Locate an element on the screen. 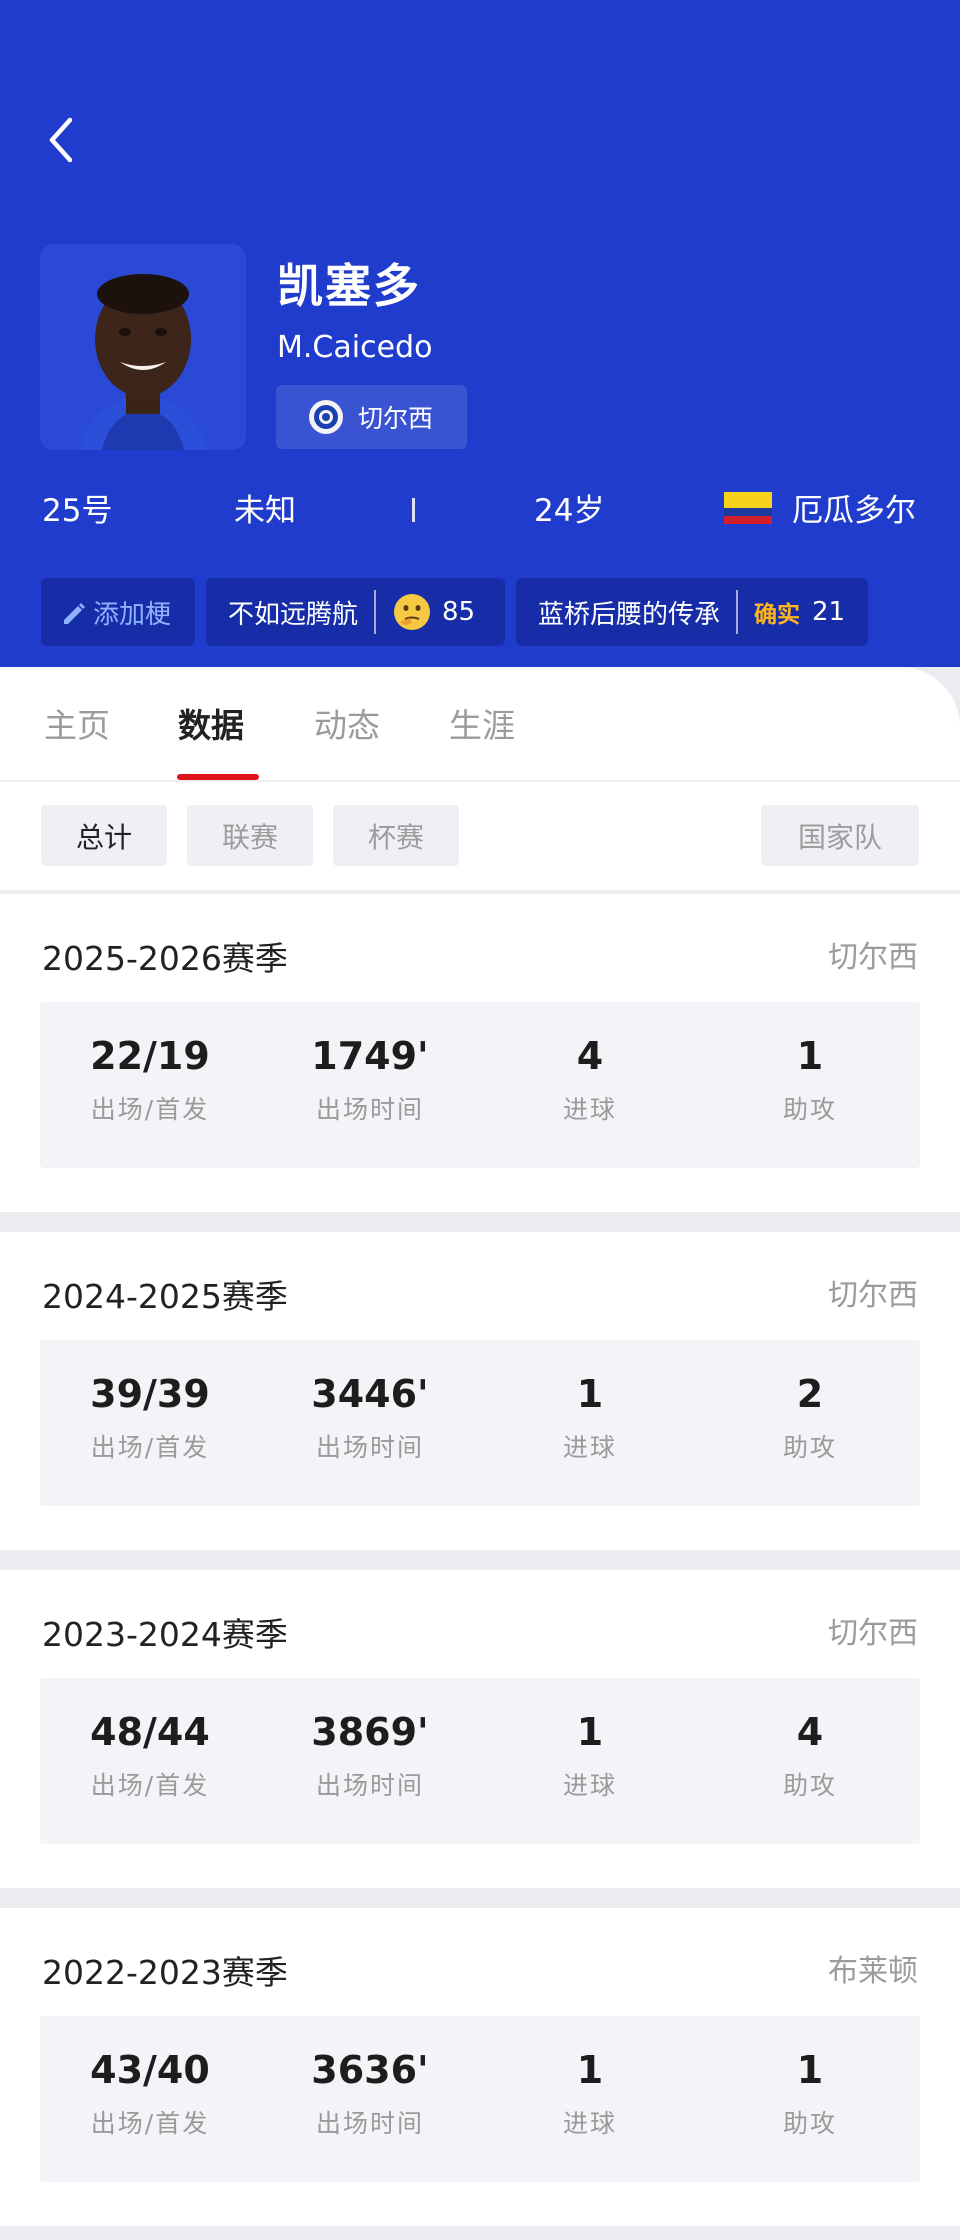  season-title: 2023-2024赛季 is located at coordinates (165, 1634).